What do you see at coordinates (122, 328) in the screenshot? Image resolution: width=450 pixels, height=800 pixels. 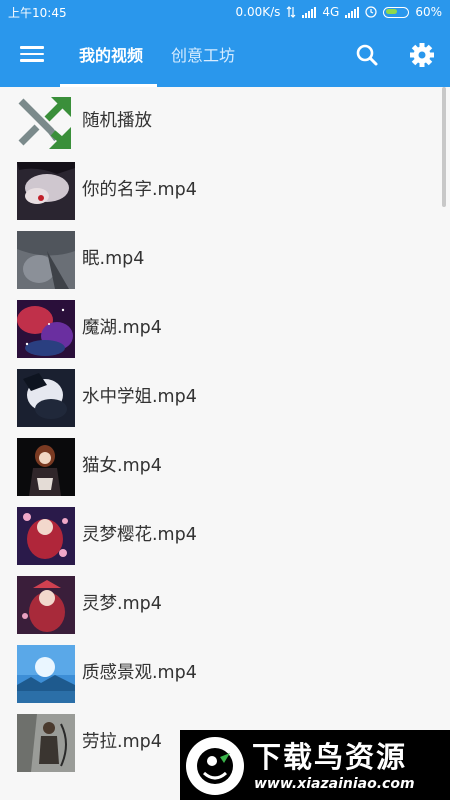 I see `list-item-label: 魔湖.mp4` at bounding box center [122, 328].